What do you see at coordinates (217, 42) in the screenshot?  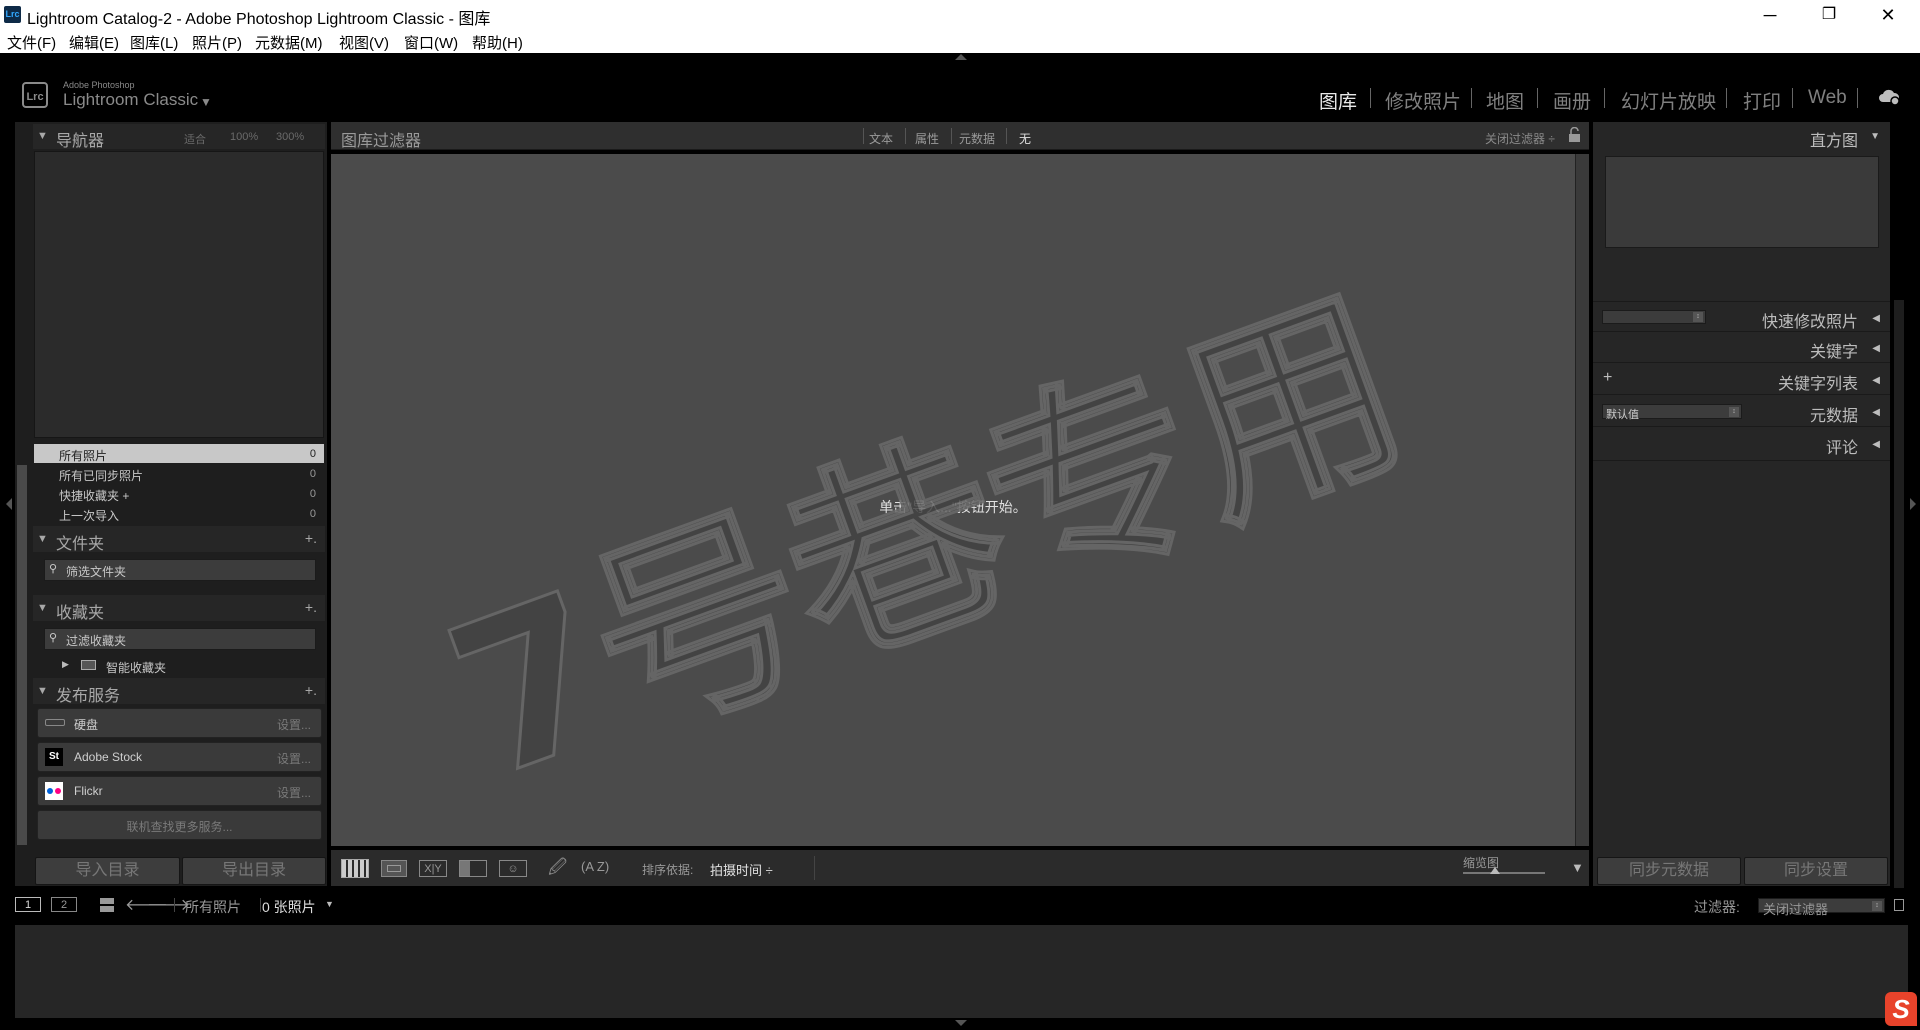 I see `menu-photo: 照片(P)` at bounding box center [217, 42].